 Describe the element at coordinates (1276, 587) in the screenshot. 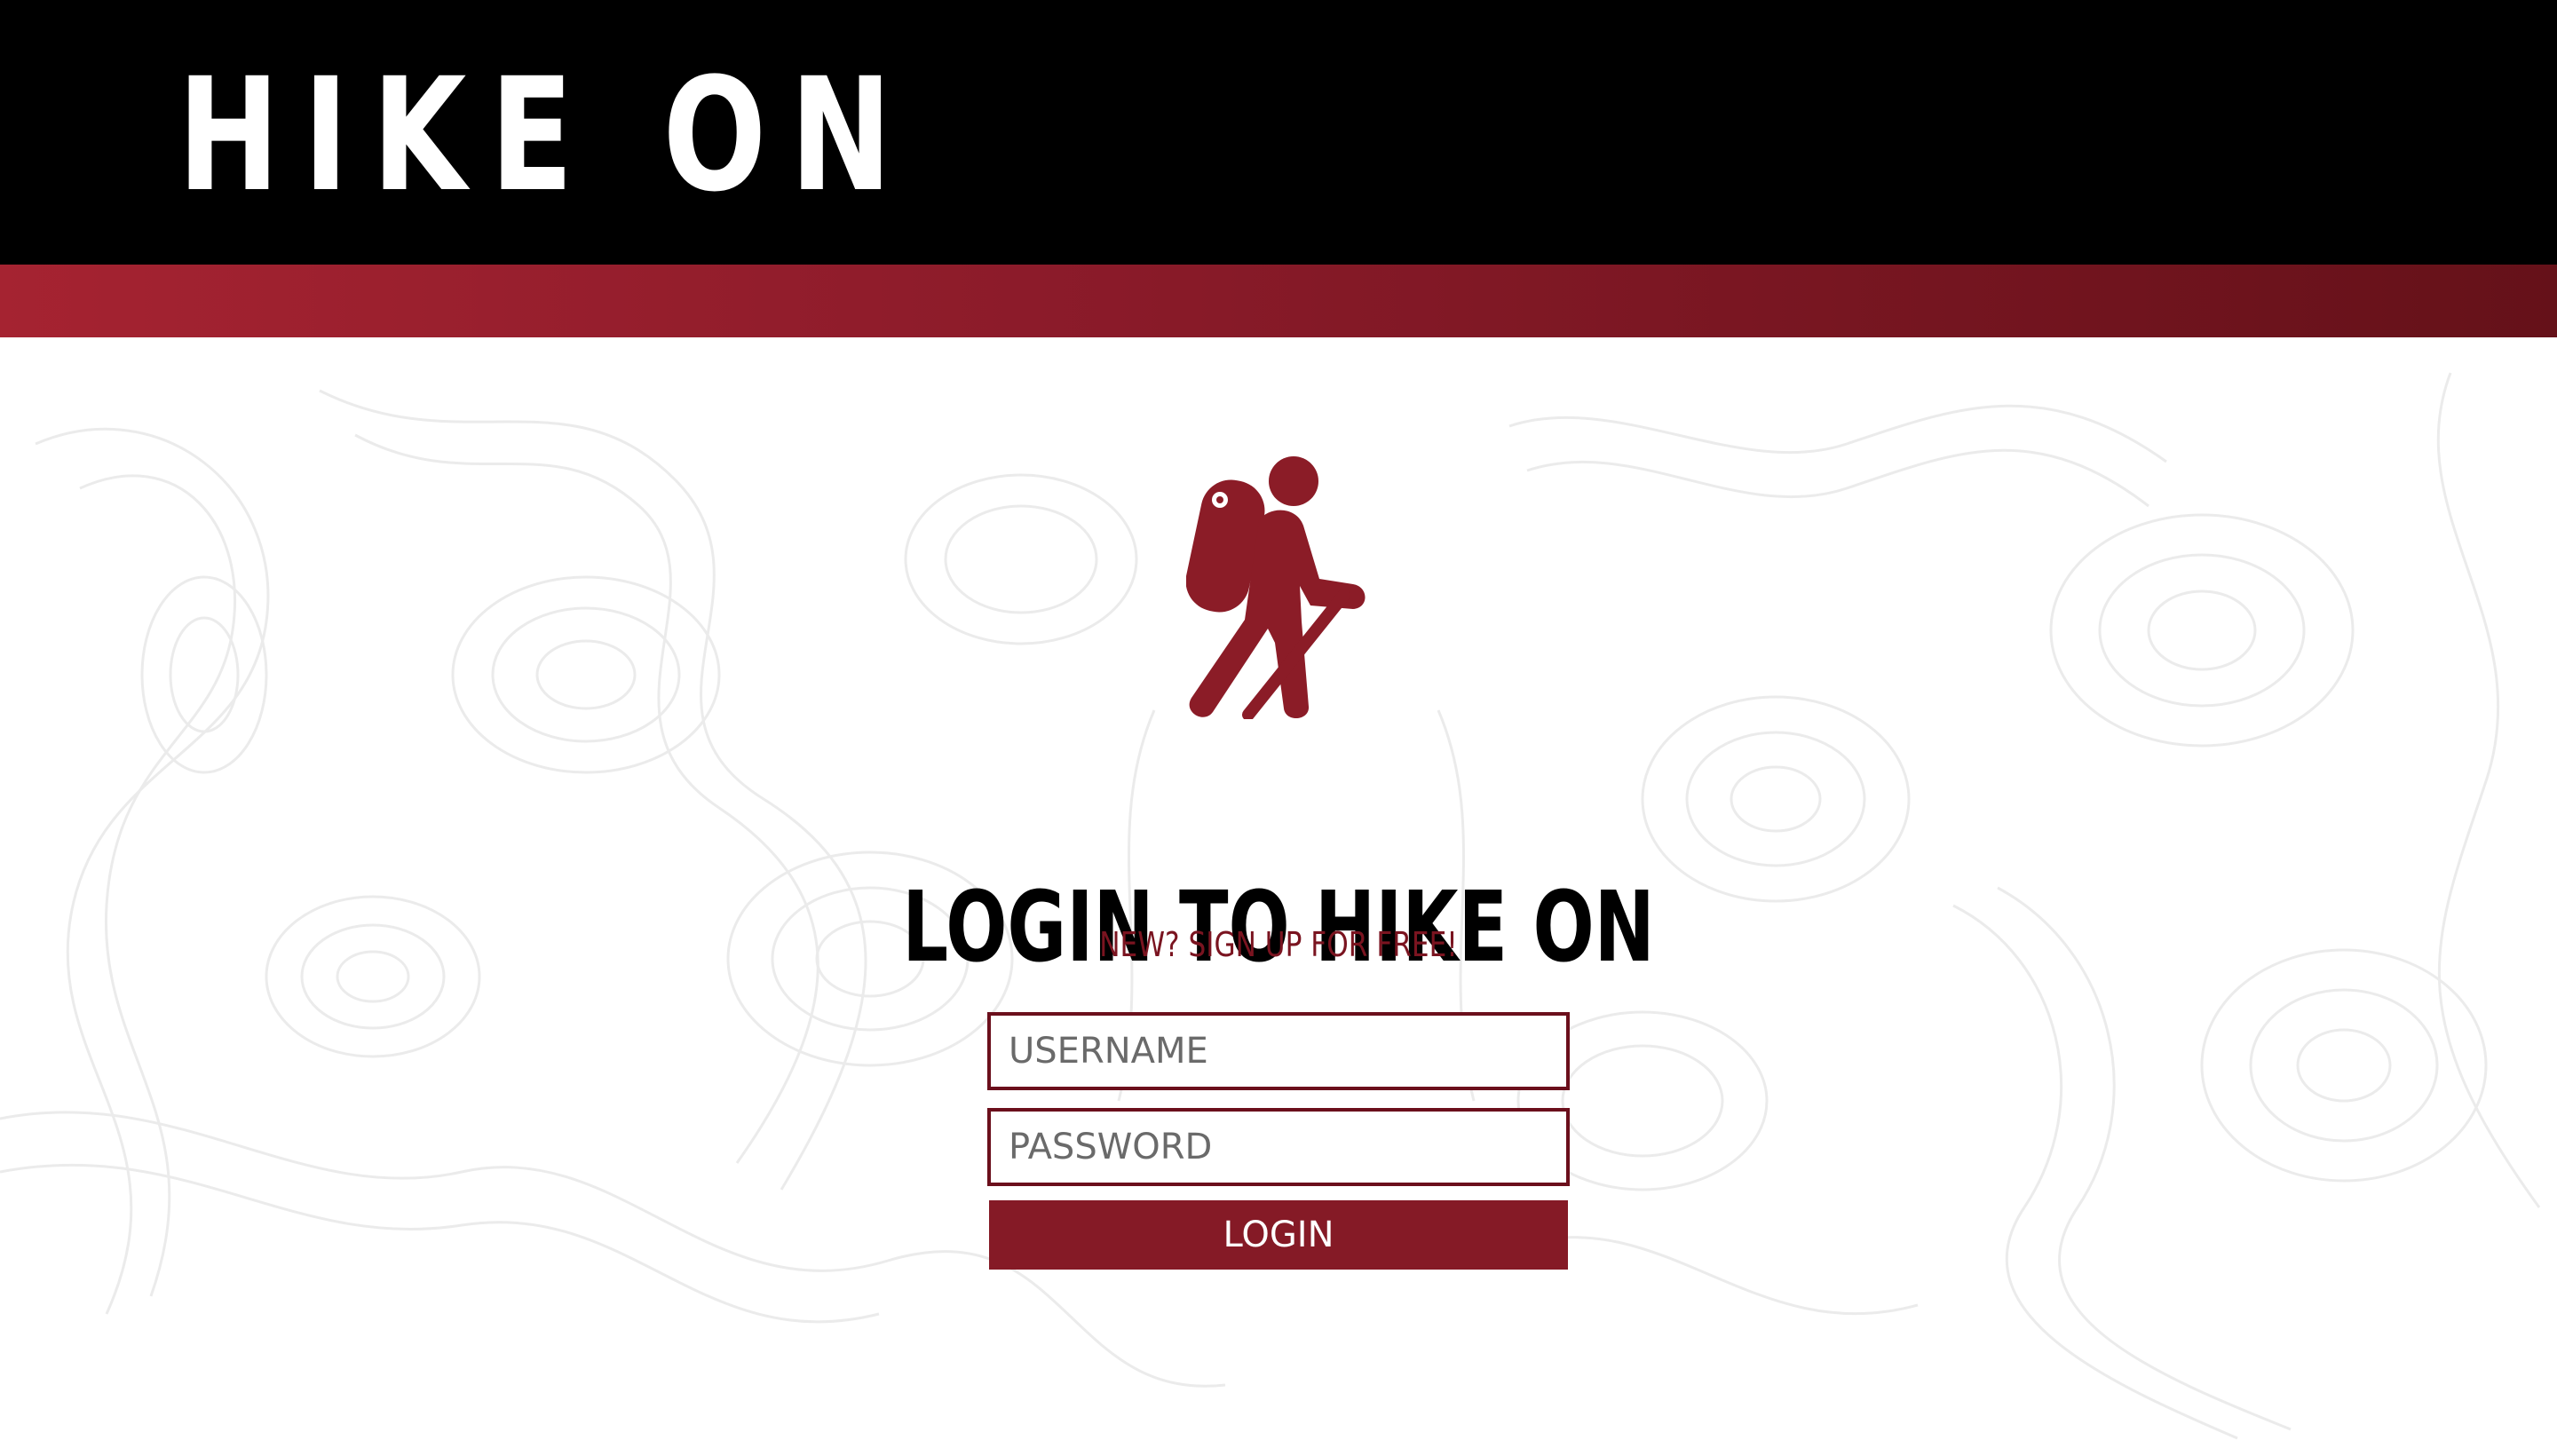

I see `hiker-icon` at that location.